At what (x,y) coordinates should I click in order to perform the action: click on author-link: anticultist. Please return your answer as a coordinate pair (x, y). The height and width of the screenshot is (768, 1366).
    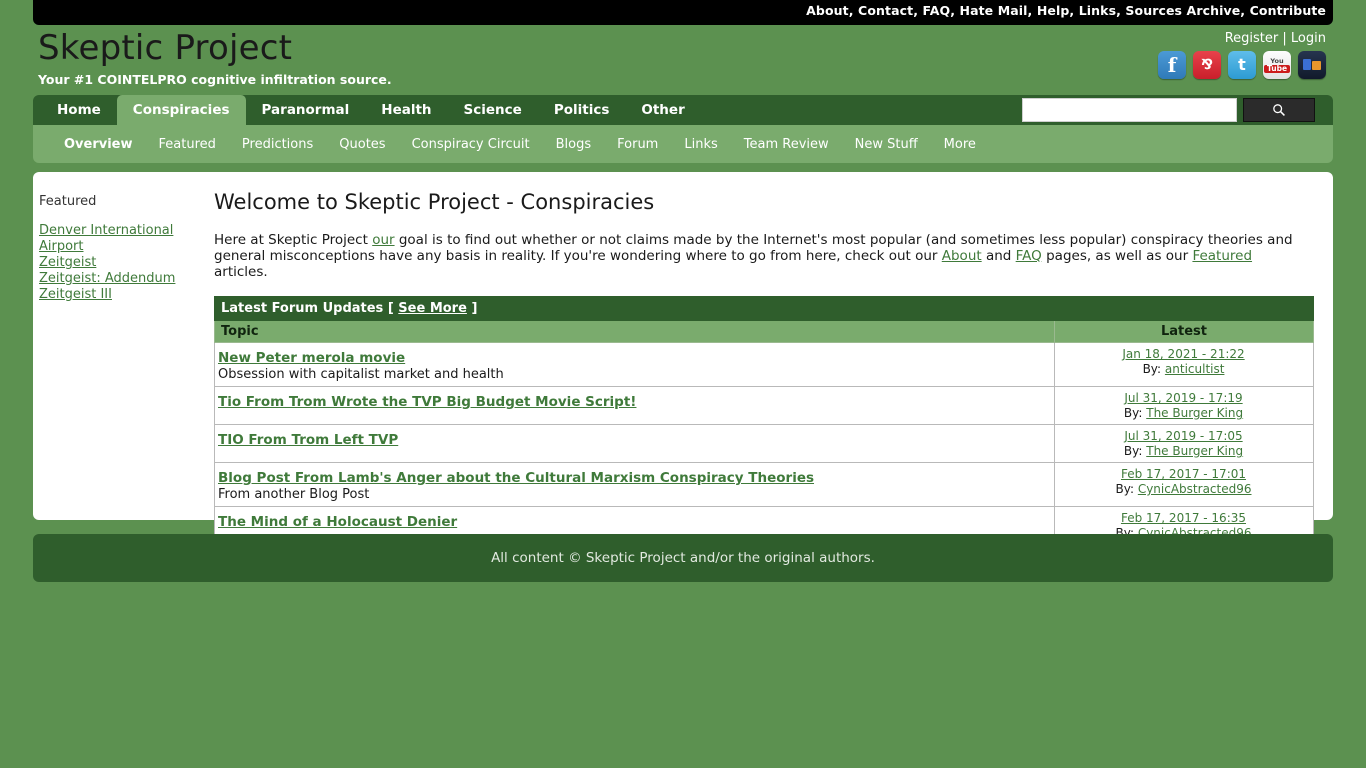
    Looking at the image, I should click on (1195, 369).